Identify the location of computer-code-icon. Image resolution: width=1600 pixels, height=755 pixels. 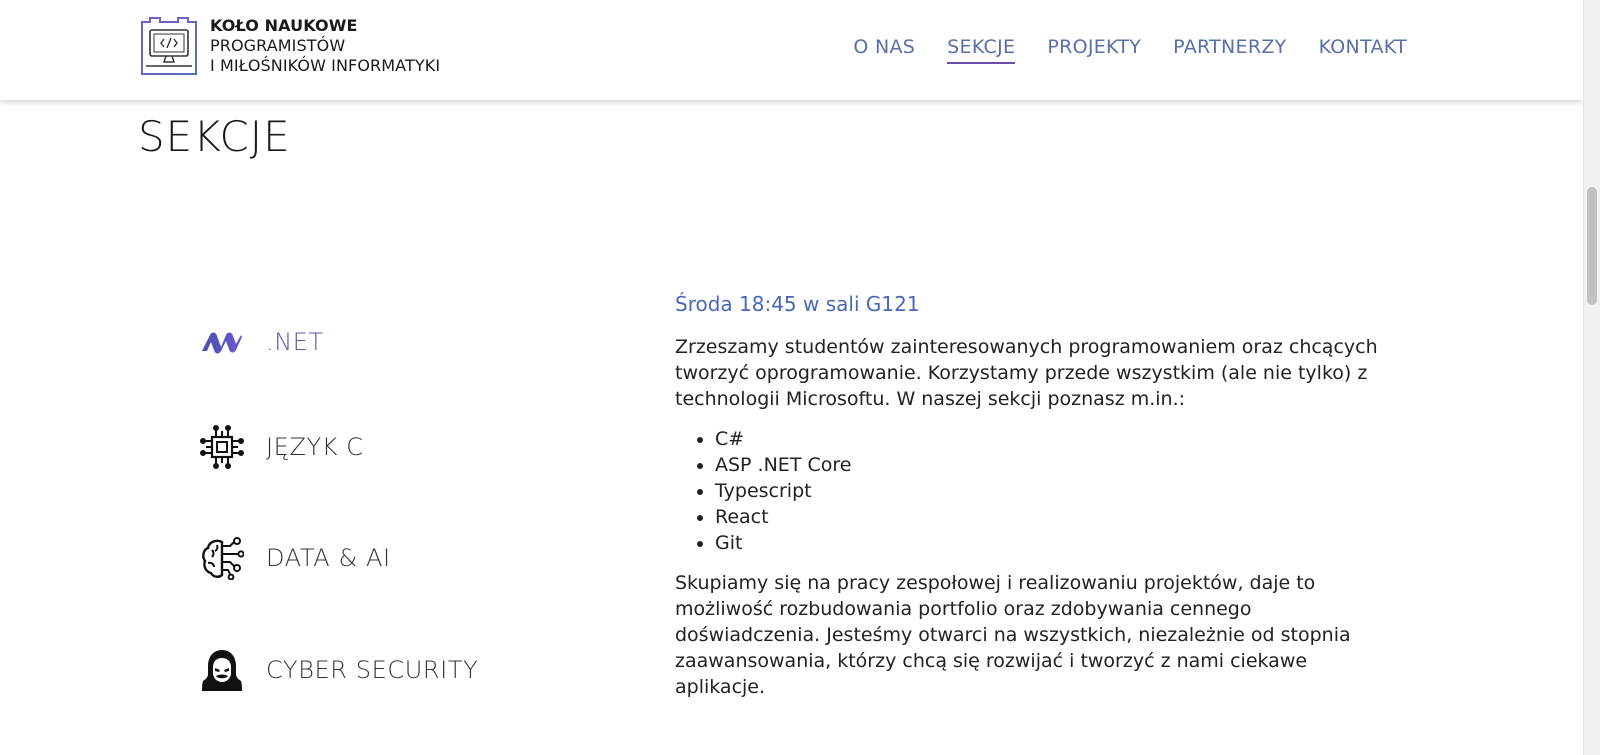
(169, 46).